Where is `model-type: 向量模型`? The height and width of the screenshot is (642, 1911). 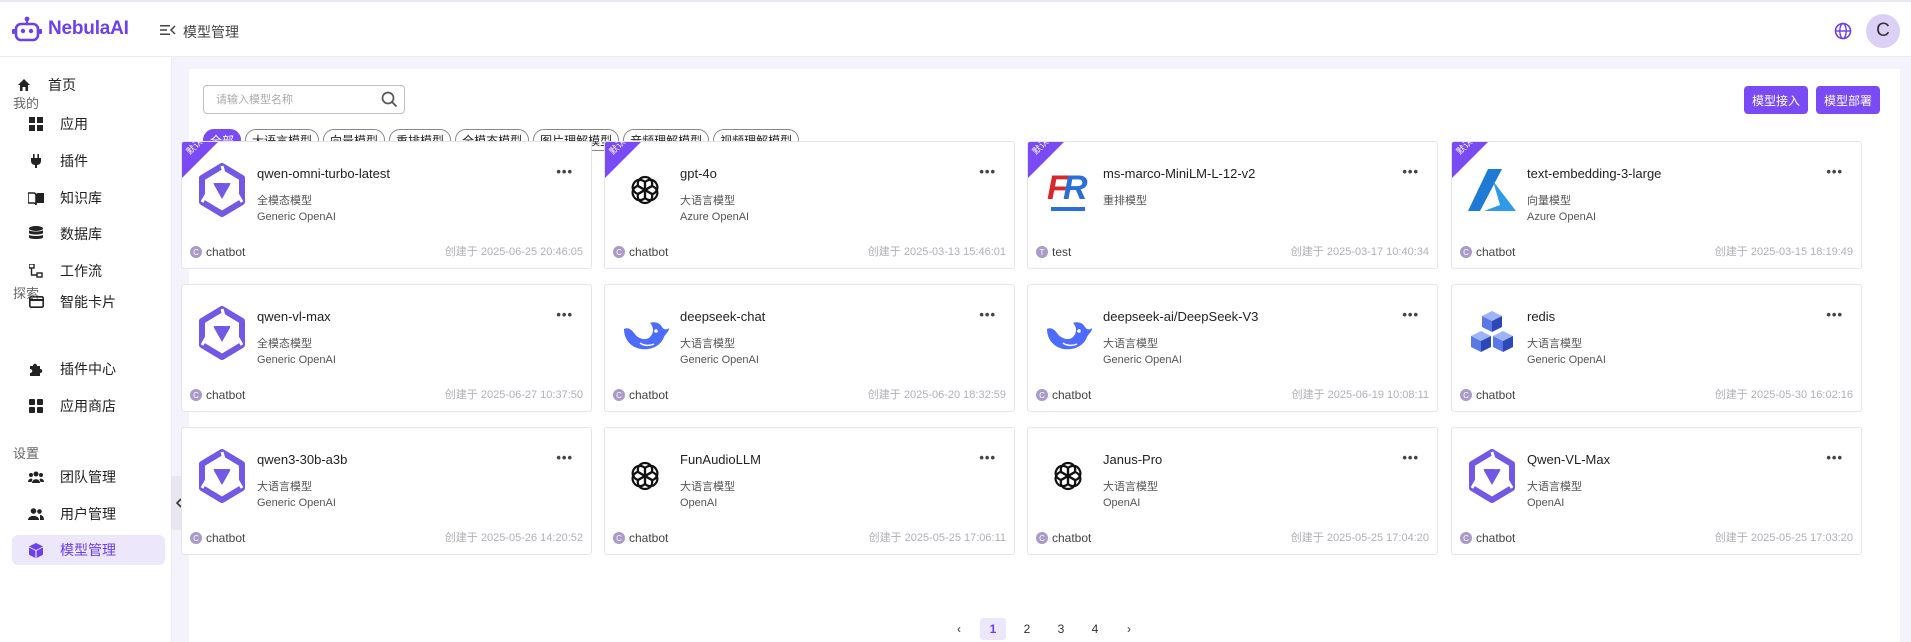
model-type: 向量模型 is located at coordinates (1549, 201).